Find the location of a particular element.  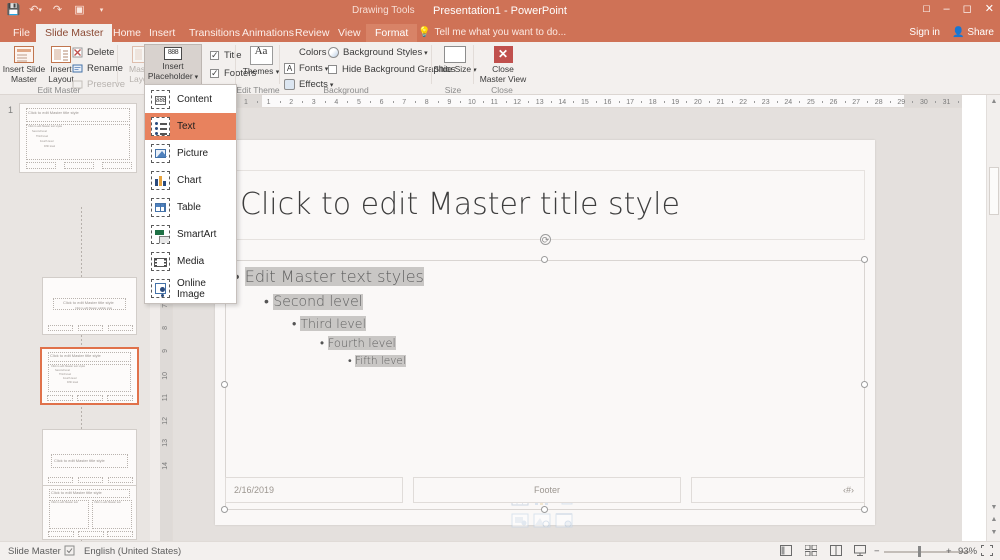

online-picture-icon is located at coordinates (542, 520).